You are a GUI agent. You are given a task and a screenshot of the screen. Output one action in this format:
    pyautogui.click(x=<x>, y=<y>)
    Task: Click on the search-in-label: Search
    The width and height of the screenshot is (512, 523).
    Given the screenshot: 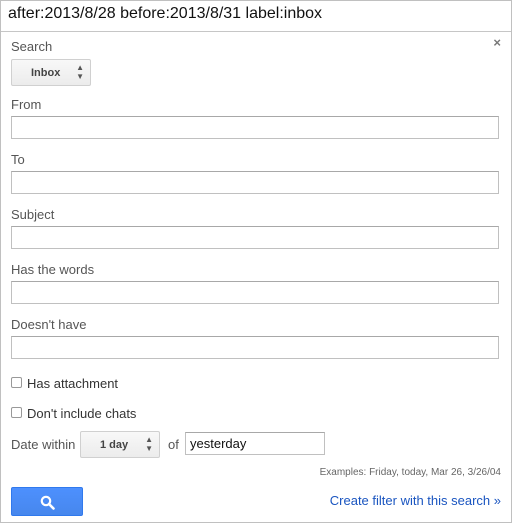 What is the action you would take?
    pyautogui.click(x=32, y=46)
    